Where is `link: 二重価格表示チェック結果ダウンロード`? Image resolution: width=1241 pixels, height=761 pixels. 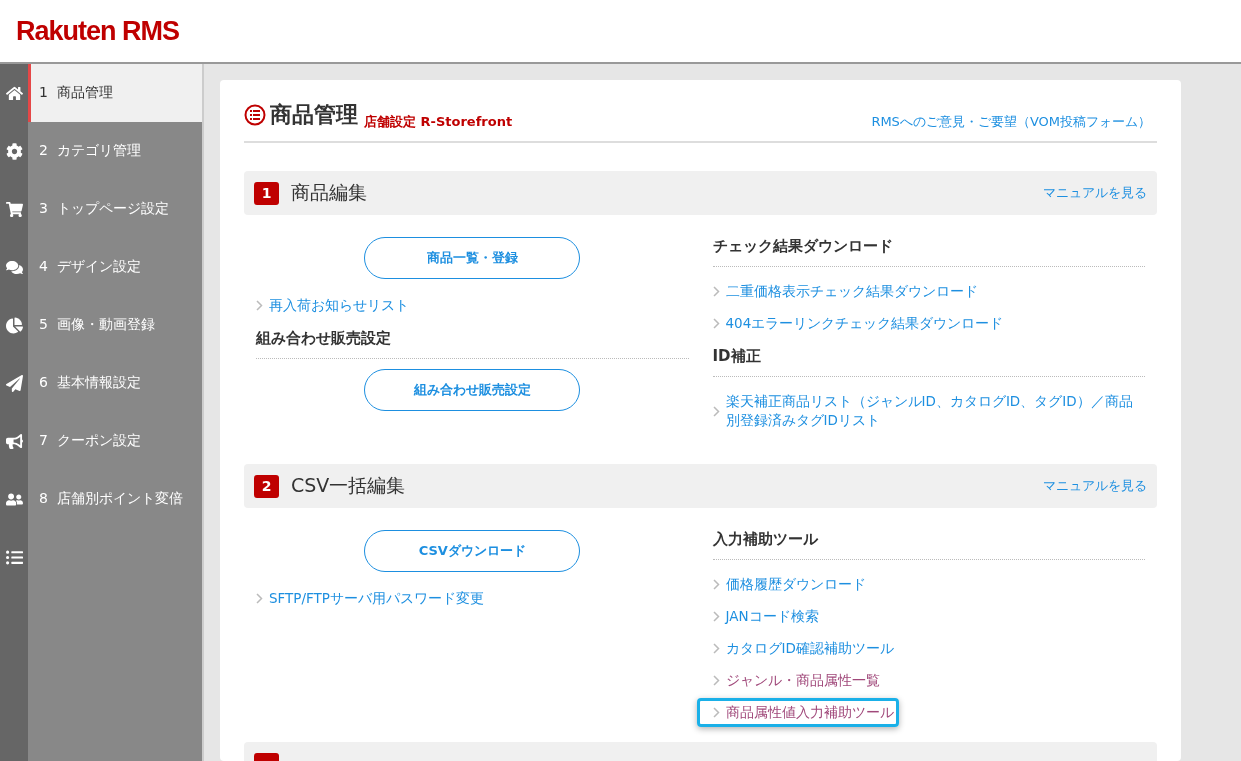
link: 二重価格表示チェック結果ダウンロード is located at coordinates (845, 291).